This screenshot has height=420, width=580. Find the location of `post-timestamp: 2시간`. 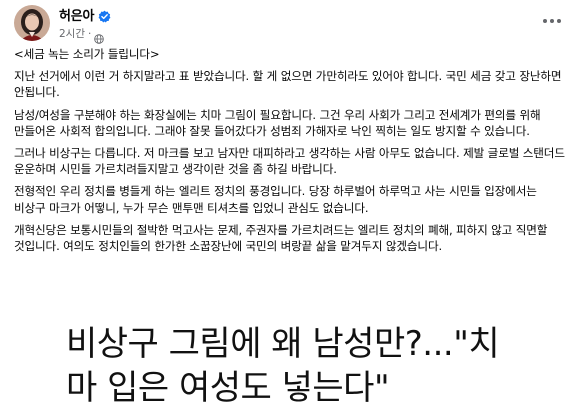

post-timestamp: 2시간 is located at coordinates (72, 33).